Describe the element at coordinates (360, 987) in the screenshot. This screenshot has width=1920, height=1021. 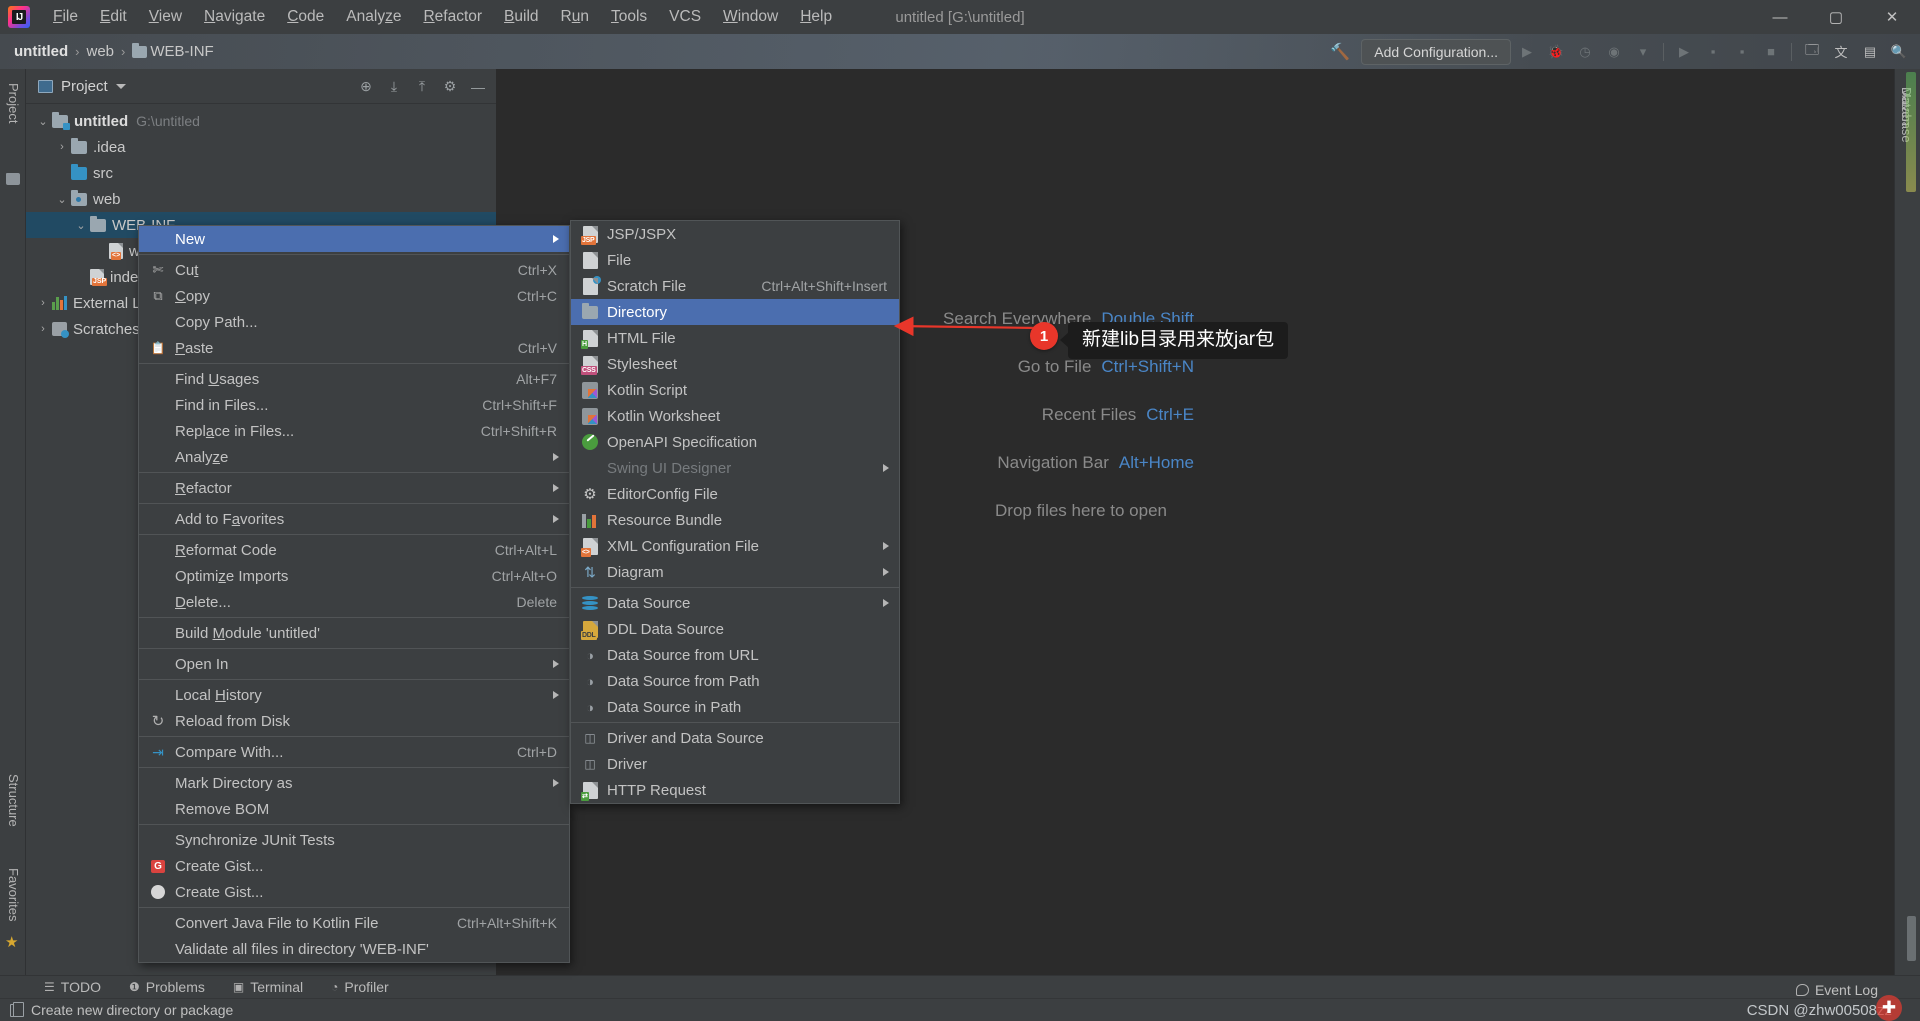
I see `tool-window-tab-profiler: ◔ Profiler` at that location.